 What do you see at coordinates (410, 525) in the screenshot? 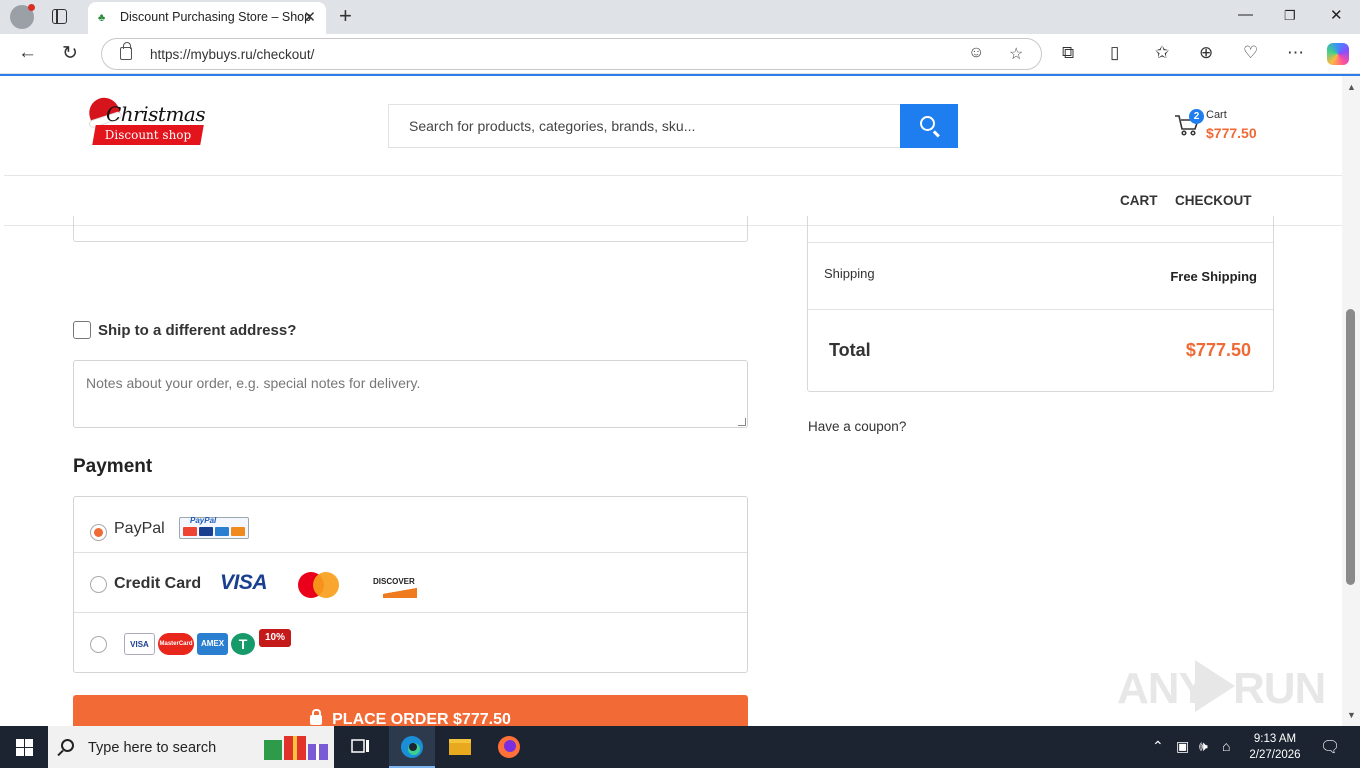
I see `payment-method-paypal: PayPal PayPal` at bounding box center [410, 525].